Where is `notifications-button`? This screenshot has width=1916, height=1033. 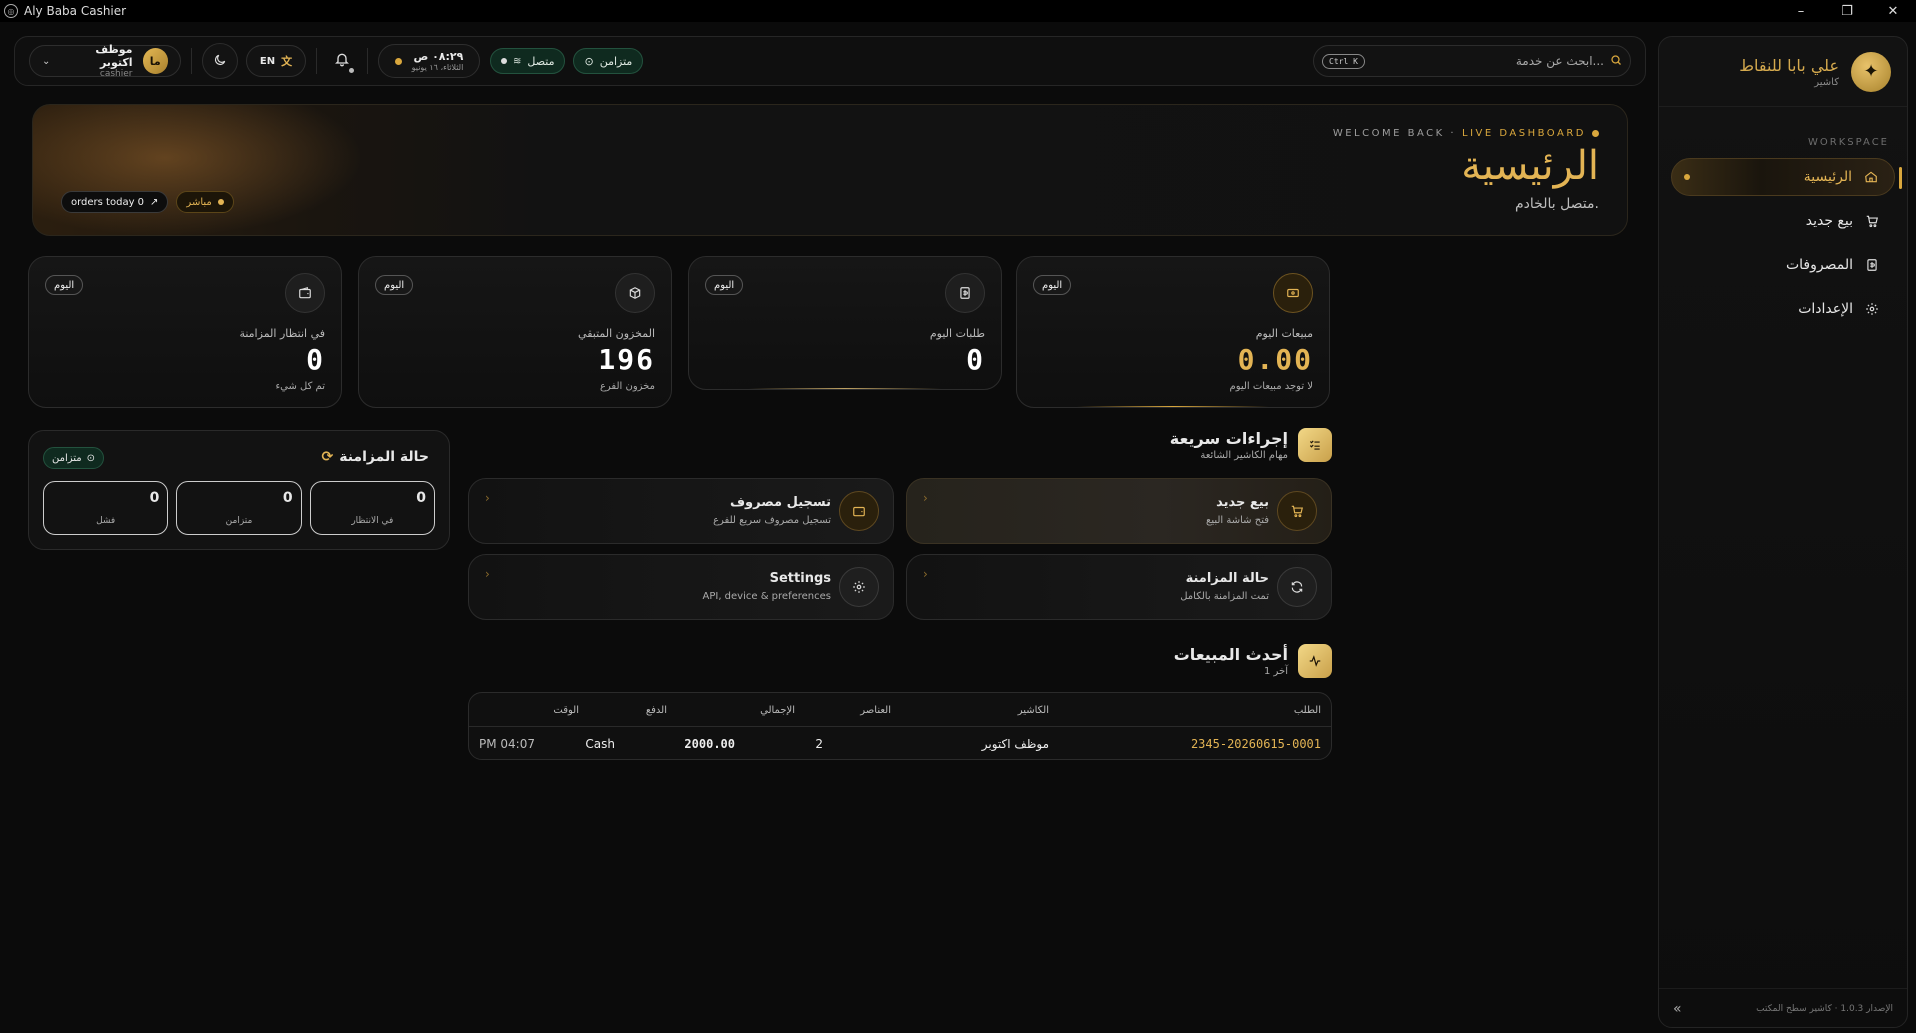
notifications-button is located at coordinates (342, 61).